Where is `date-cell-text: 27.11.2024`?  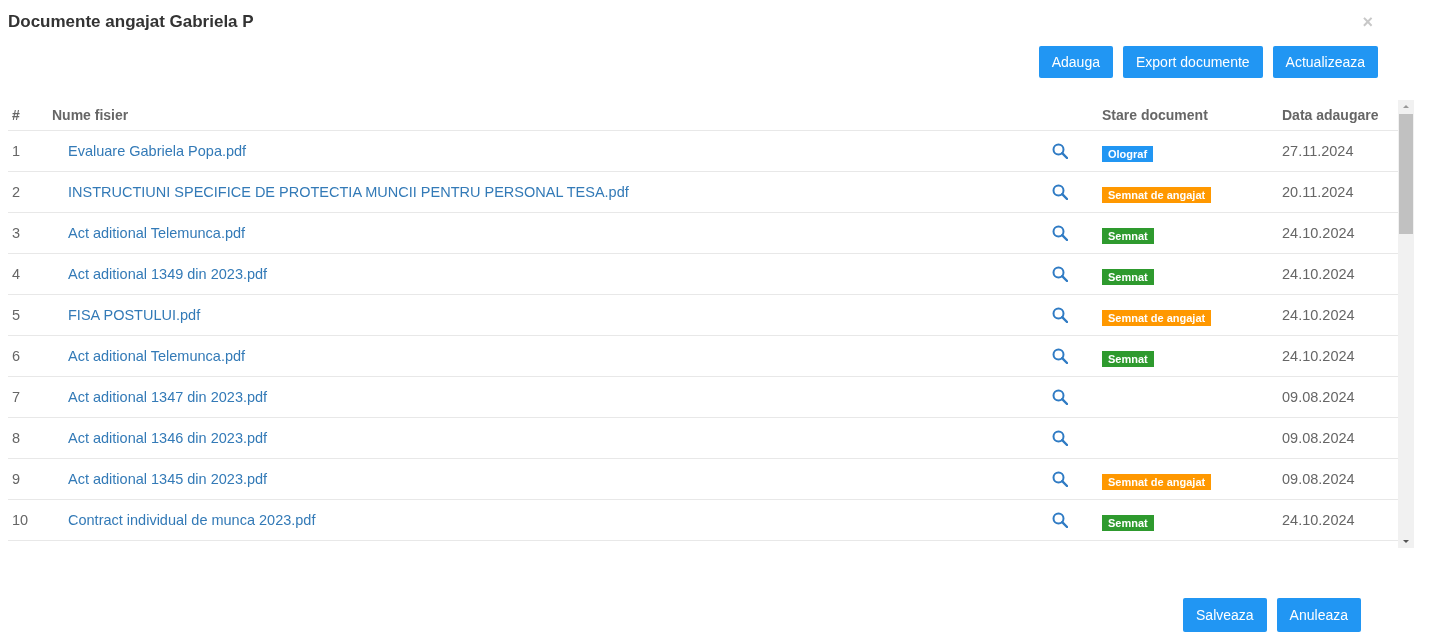 date-cell-text: 27.11.2024 is located at coordinates (1318, 151).